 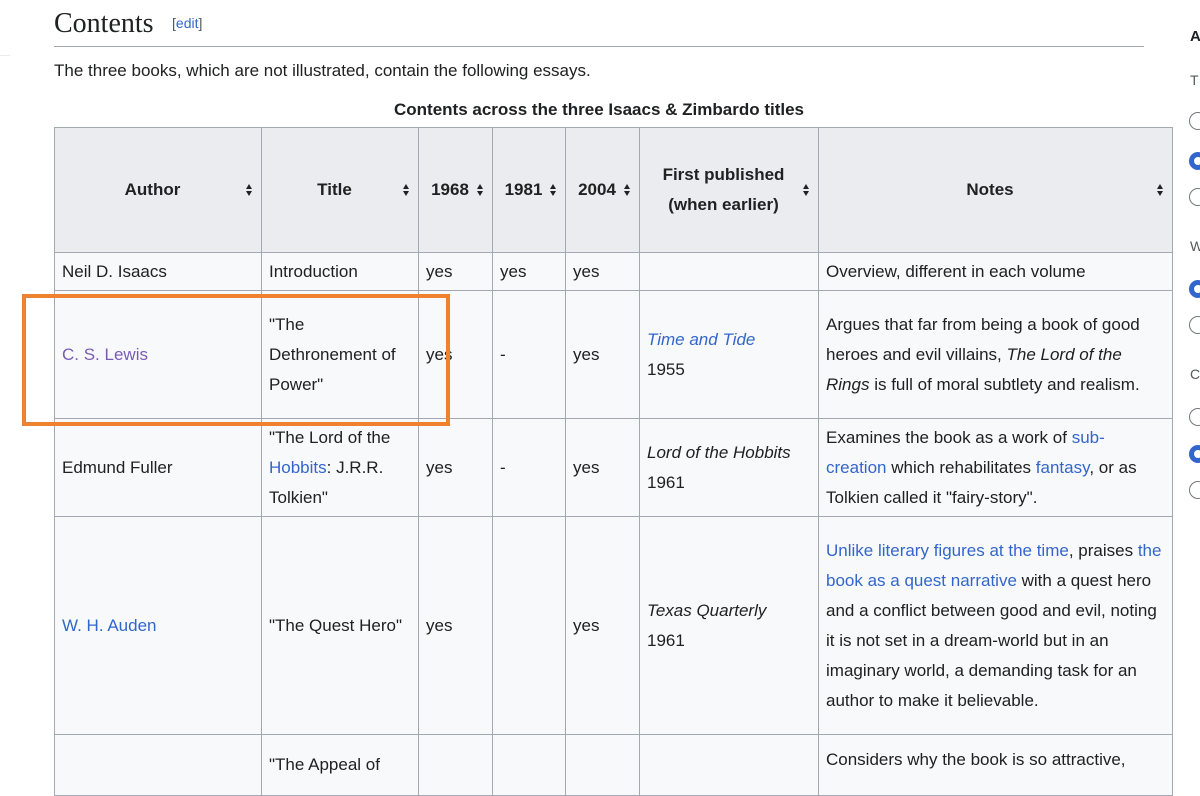 What do you see at coordinates (158, 625) in the screenshot?
I see `author-cell: W. H. Auden` at bounding box center [158, 625].